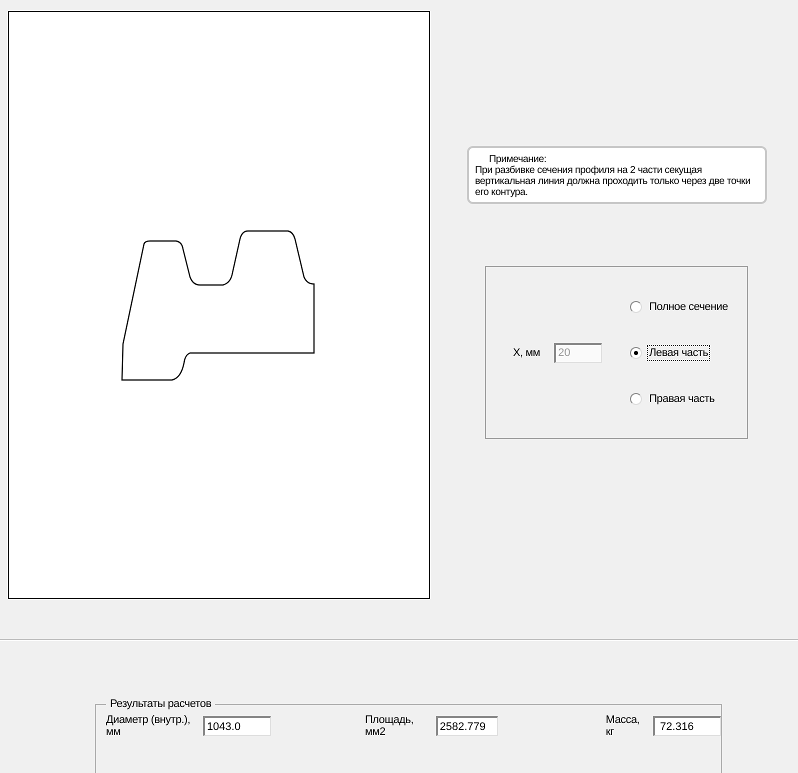 The height and width of the screenshot is (773, 798). What do you see at coordinates (680, 306) in the screenshot?
I see `radio-option: Полное сечение` at bounding box center [680, 306].